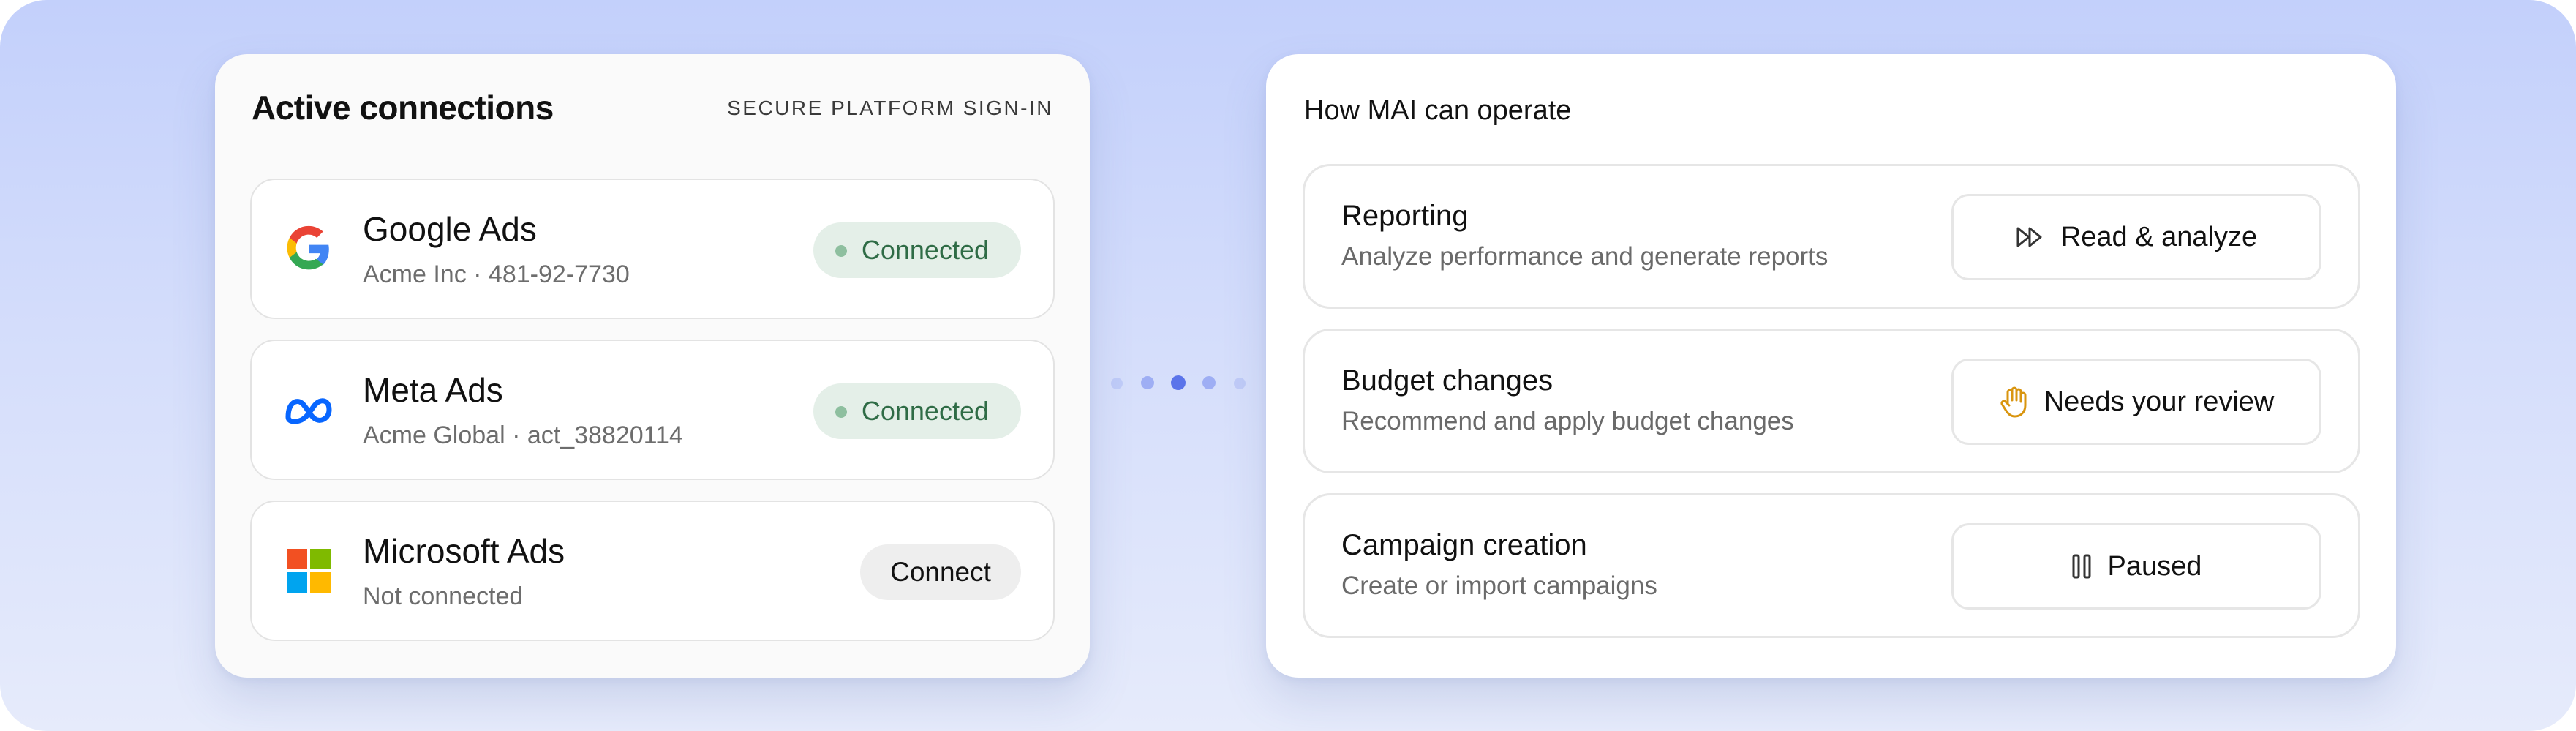 The width and height of the screenshot is (2576, 731). I want to click on fast-forward-icon, so click(2030, 237).